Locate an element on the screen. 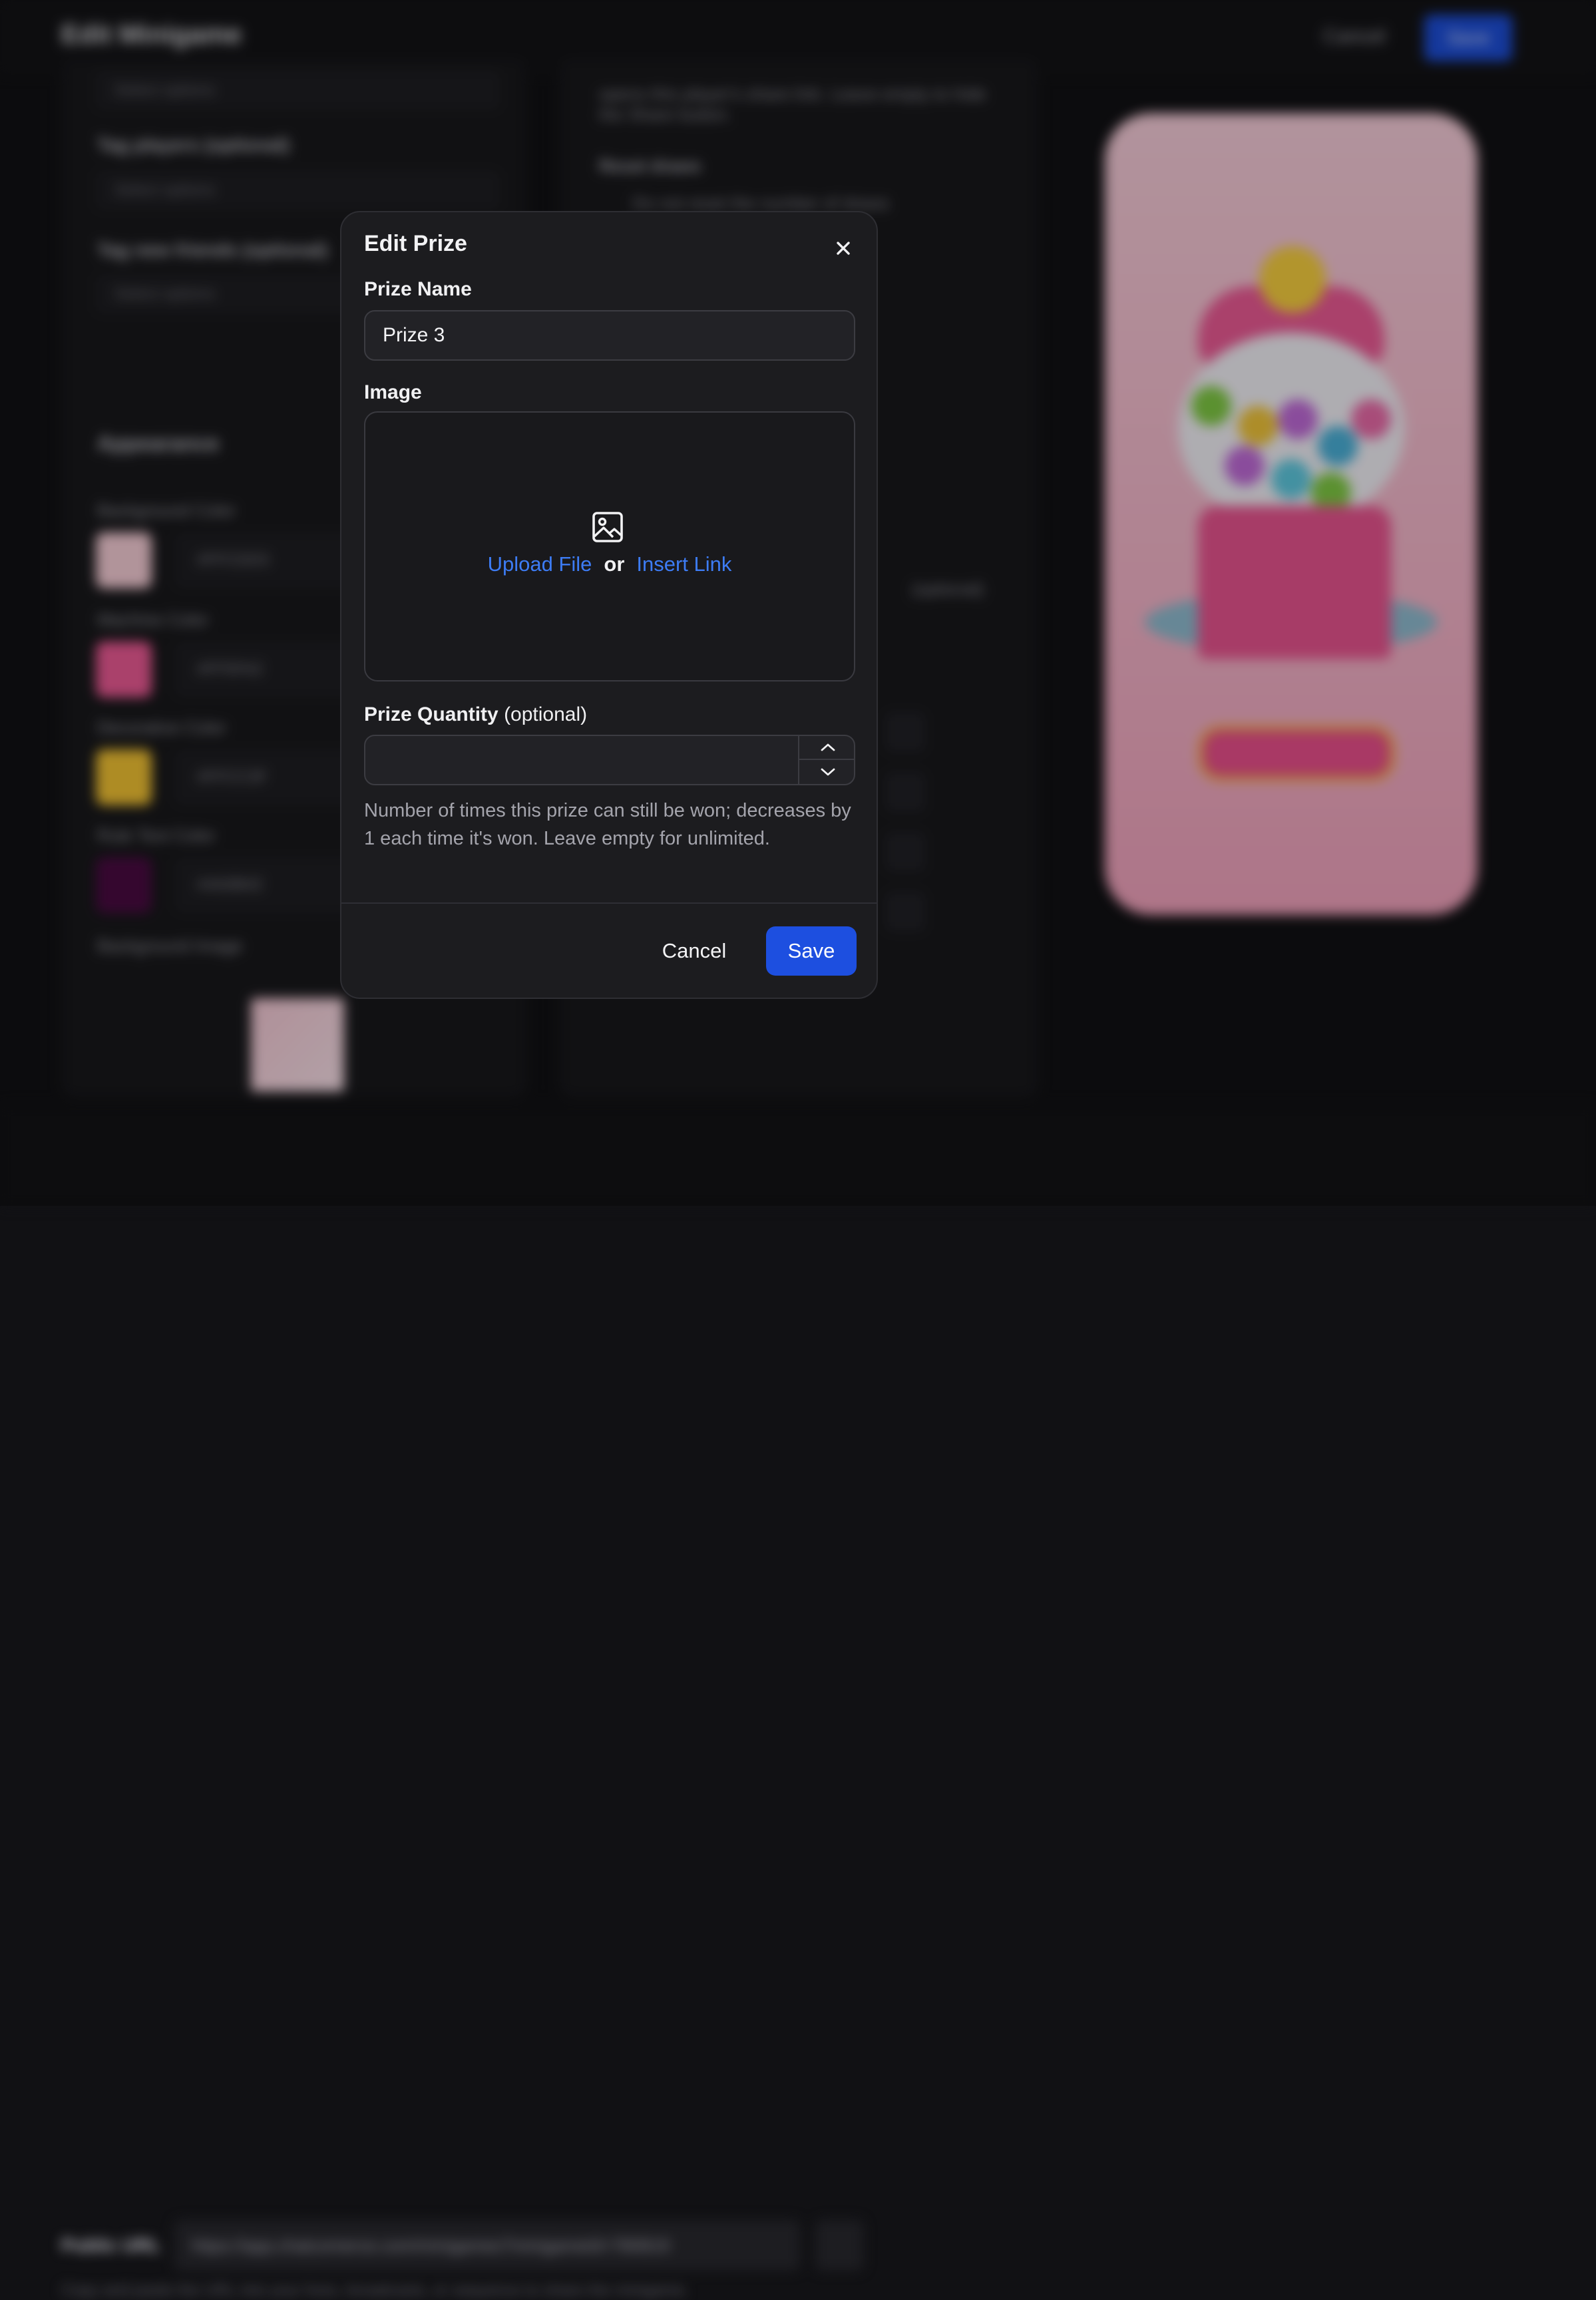 The image size is (1596, 2300). upload-file-link: Upload File is located at coordinates (540, 564).